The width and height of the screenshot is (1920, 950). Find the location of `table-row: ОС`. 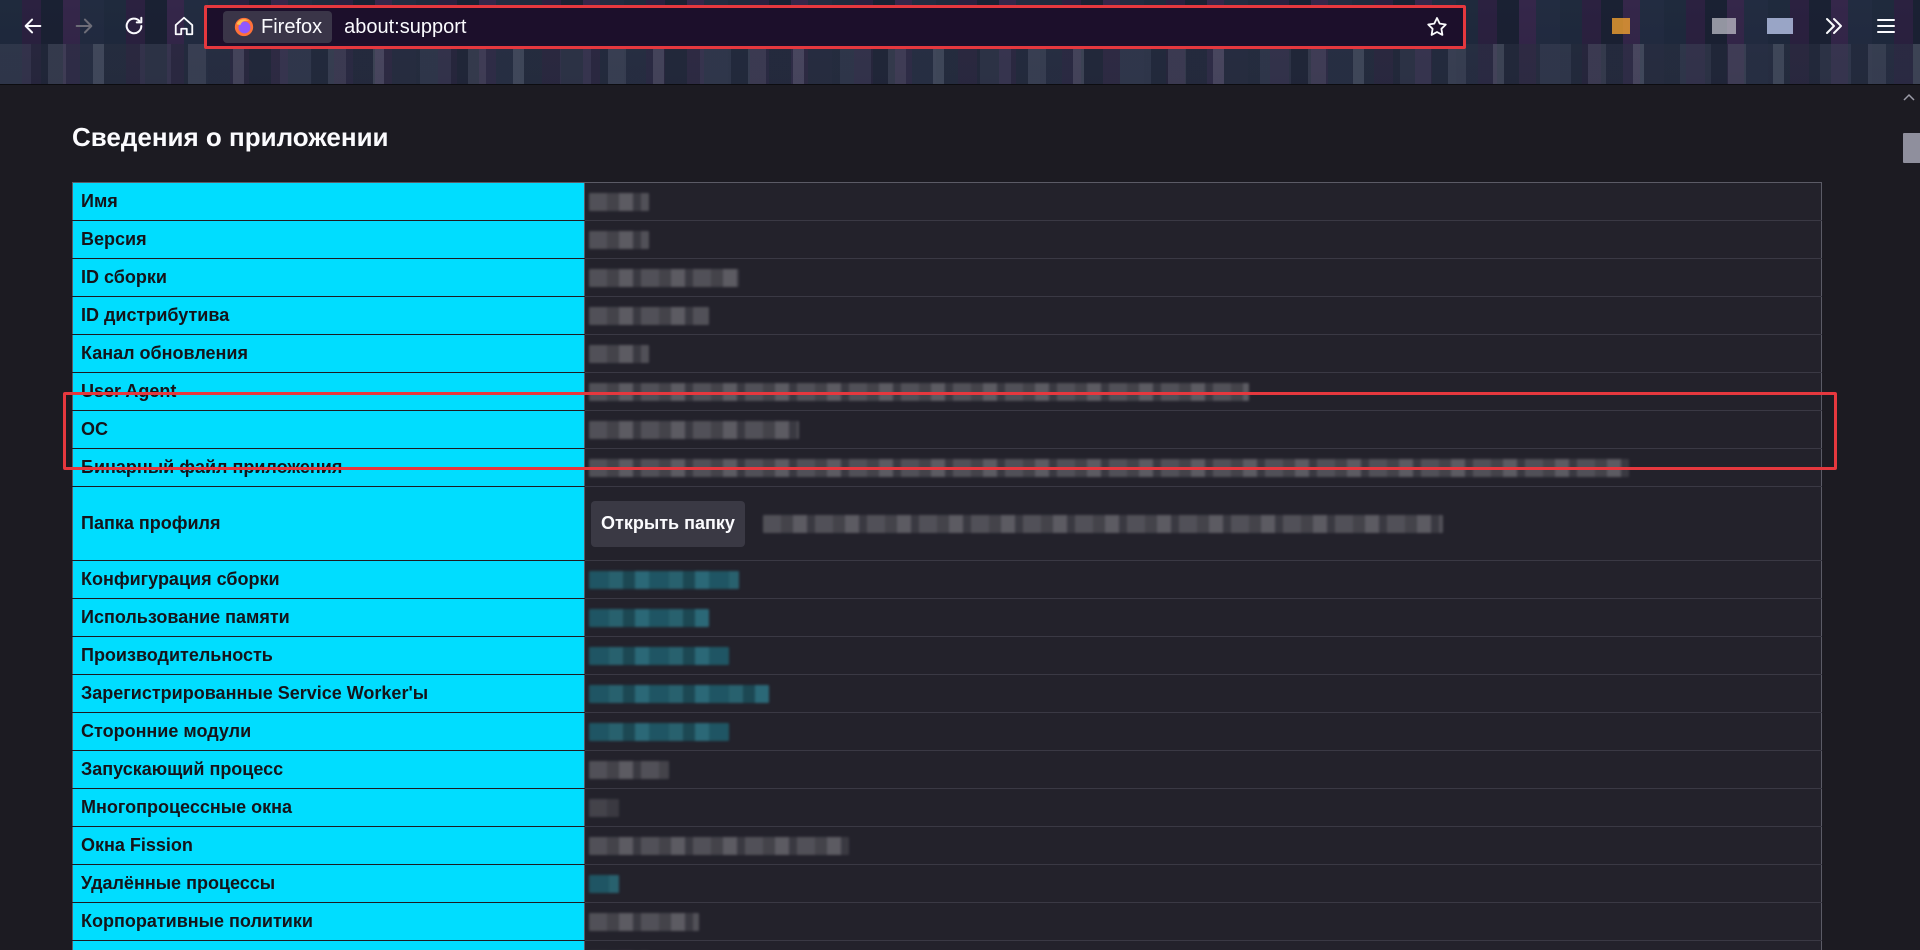

table-row: ОС is located at coordinates (947, 429).